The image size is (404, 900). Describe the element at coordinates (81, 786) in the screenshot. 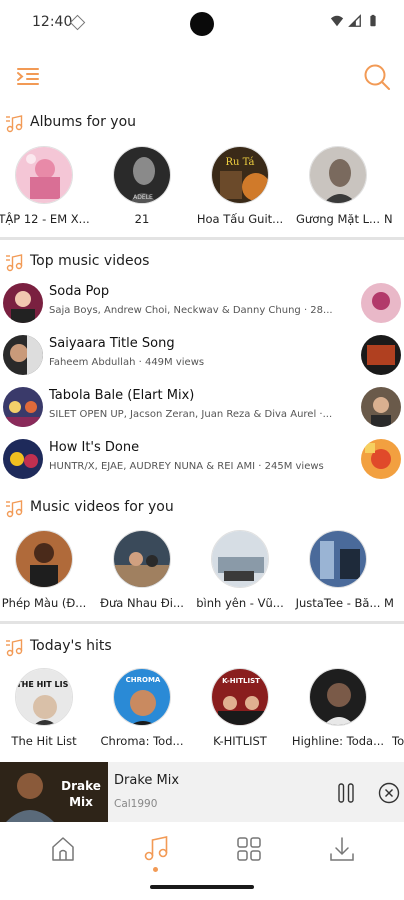

I see `now-playing-art-label: Drake` at that location.